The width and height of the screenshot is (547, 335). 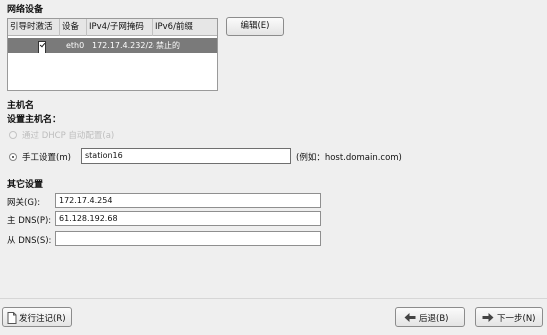 I want to click on ipv4-cell: 172.17.4.232/24, so click(x=123, y=45).